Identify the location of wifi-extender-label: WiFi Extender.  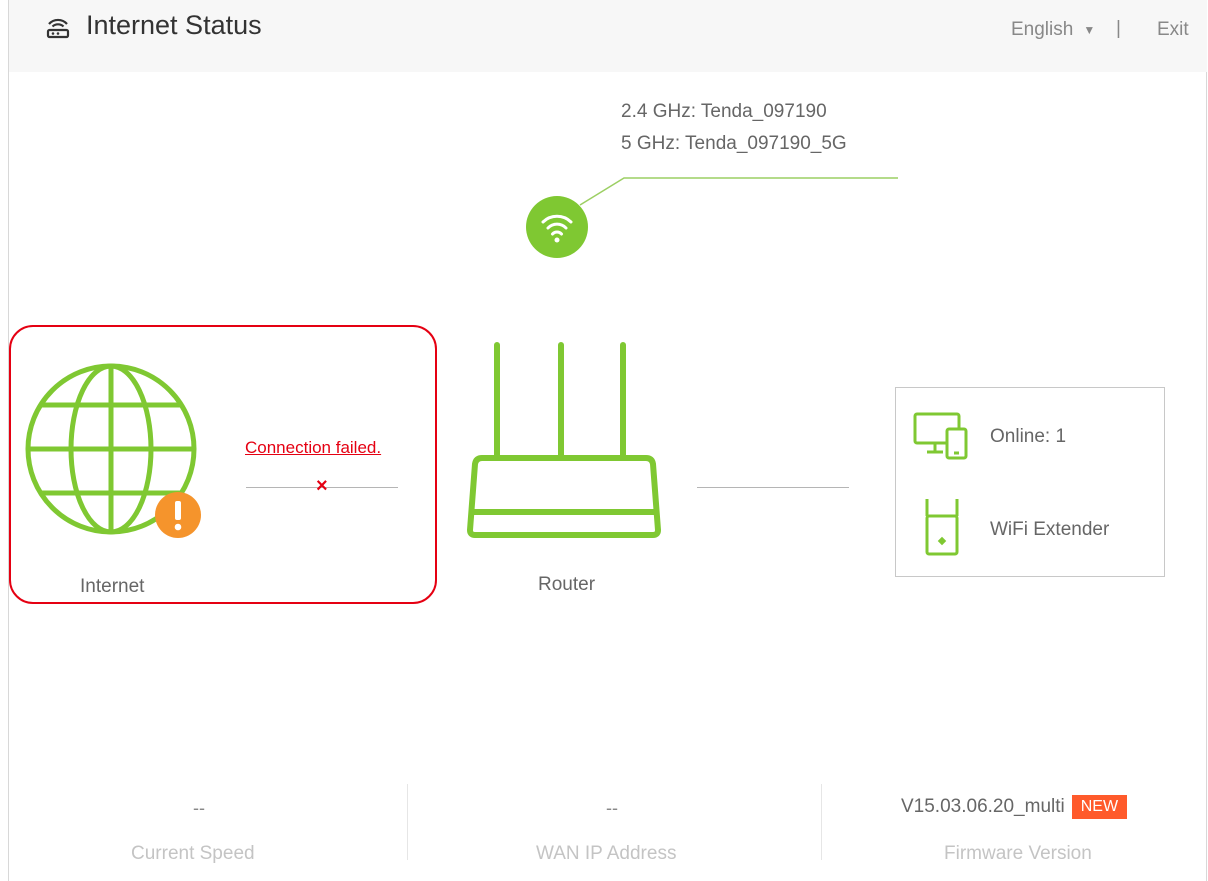
(1050, 529).